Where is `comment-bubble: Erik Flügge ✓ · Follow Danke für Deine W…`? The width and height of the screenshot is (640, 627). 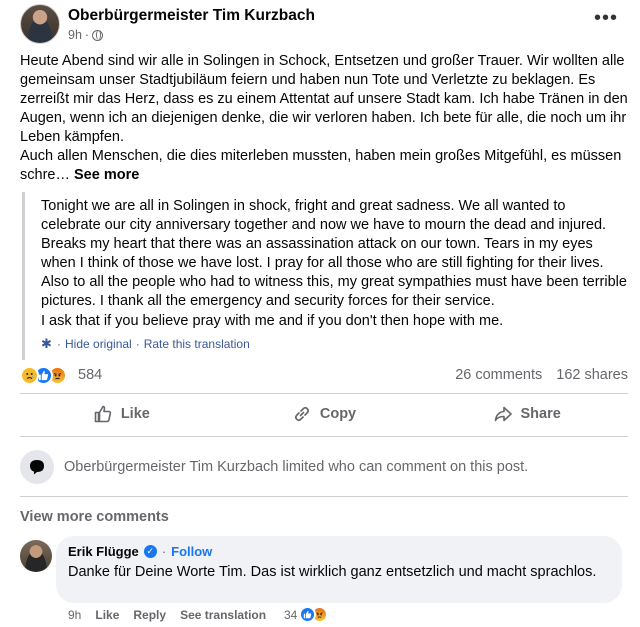 comment-bubble: Erik Flügge ✓ · Follow Danke für Deine W… is located at coordinates (339, 569).